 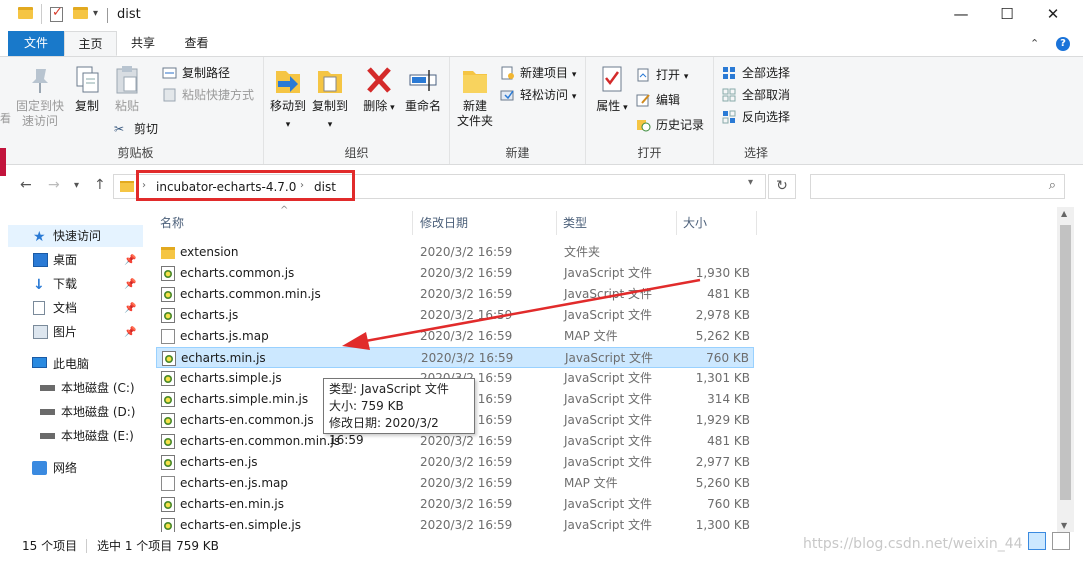 I want to click on edit-icon, so click(x=643, y=100).